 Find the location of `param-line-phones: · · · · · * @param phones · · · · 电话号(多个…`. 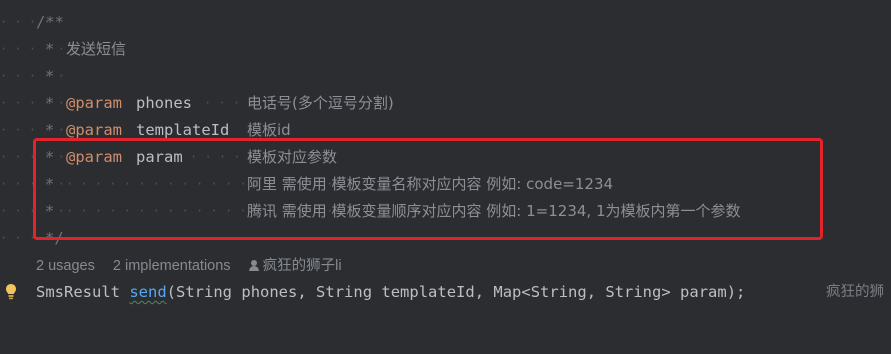

param-line-phones: · · · · · * @param phones · · · · 电话号(多个… is located at coordinates (445, 103).